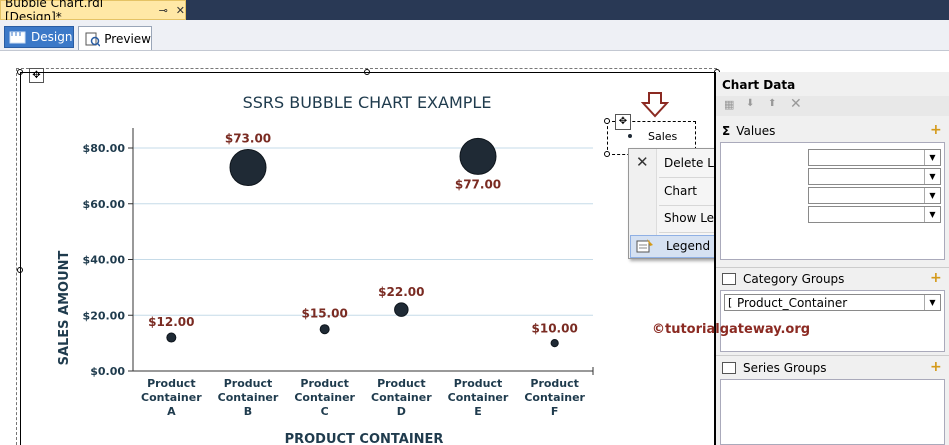  Describe the element at coordinates (655, 105) in the screenshot. I see `down-arrow-annotation-icon` at that location.